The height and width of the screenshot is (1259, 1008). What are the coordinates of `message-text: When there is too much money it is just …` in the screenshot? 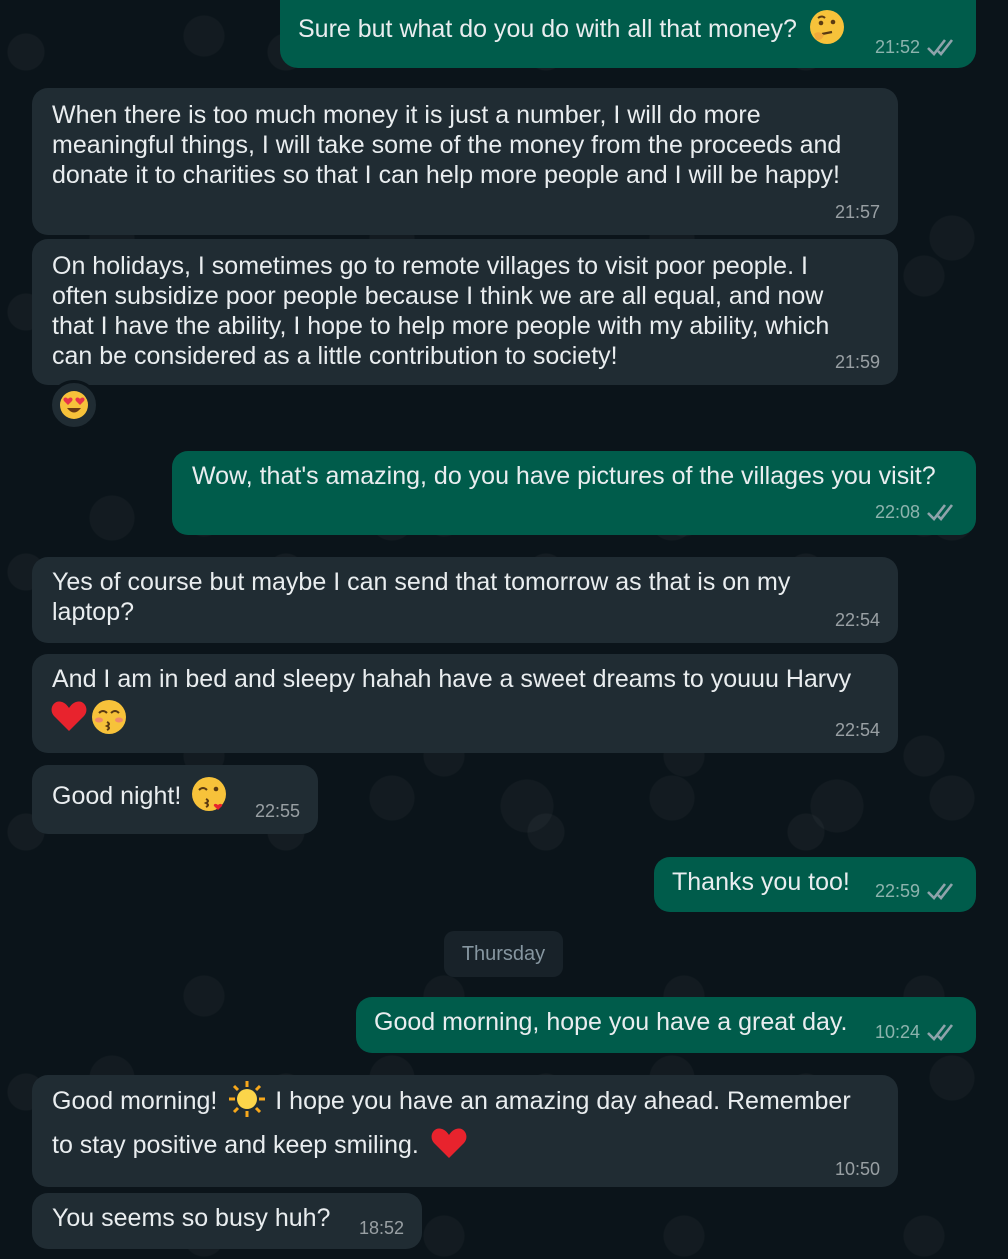 It's located at (447, 145).